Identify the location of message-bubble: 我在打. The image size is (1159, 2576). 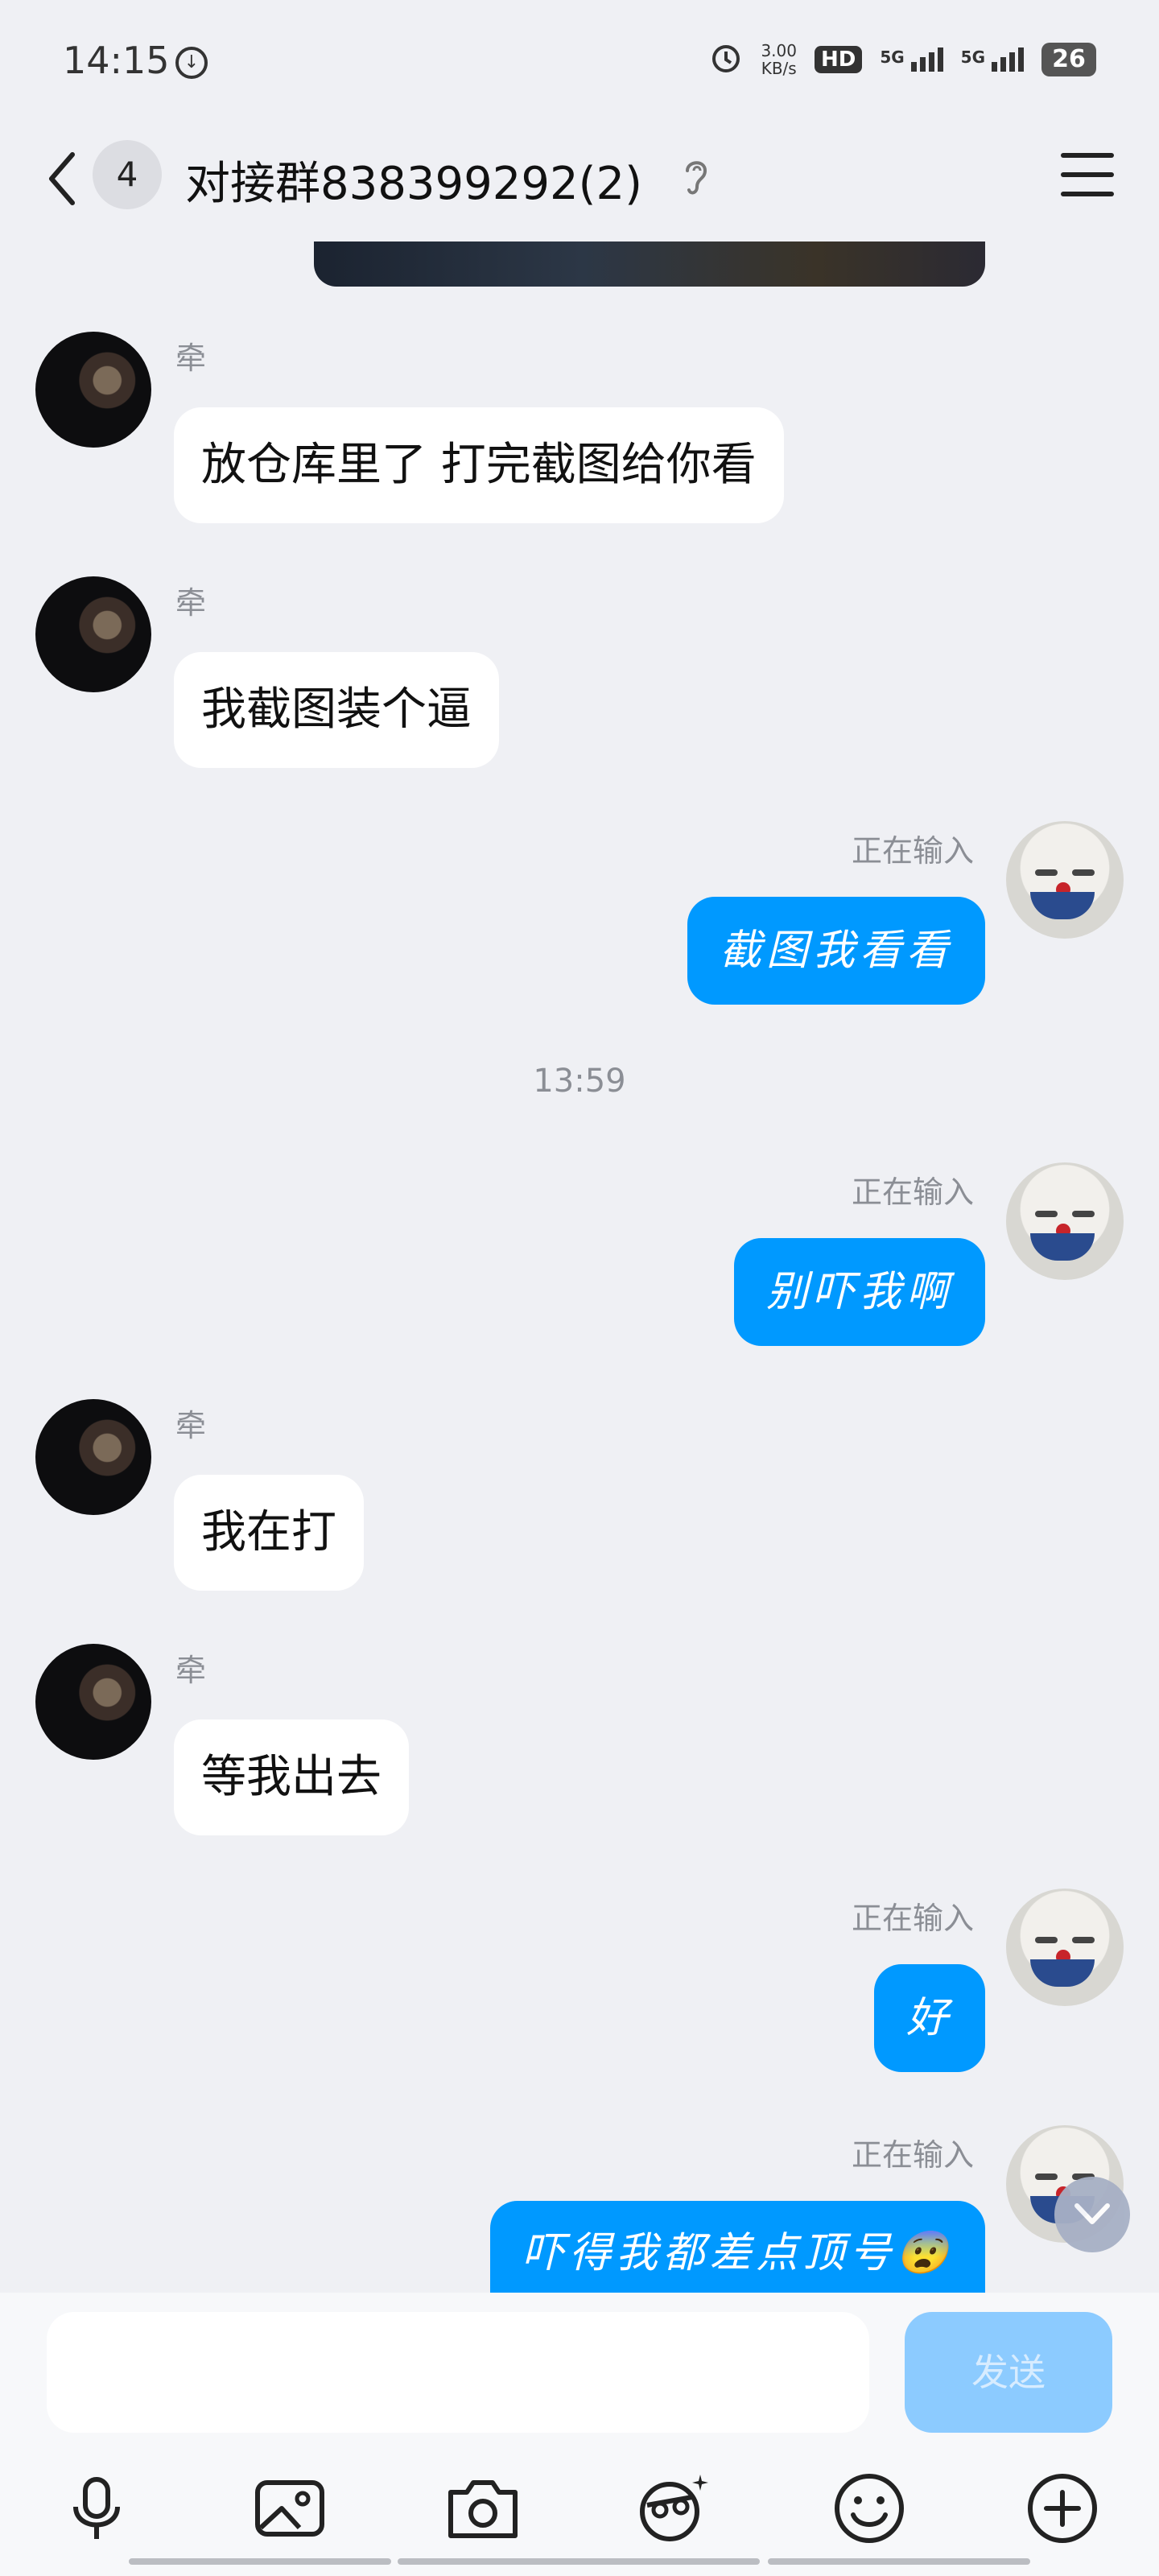
(269, 1533).